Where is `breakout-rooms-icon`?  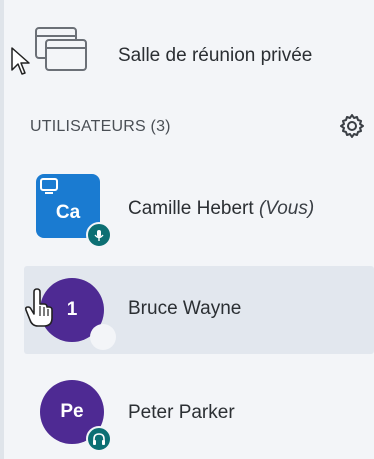 breakout-rooms-icon is located at coordinates (61, 51).